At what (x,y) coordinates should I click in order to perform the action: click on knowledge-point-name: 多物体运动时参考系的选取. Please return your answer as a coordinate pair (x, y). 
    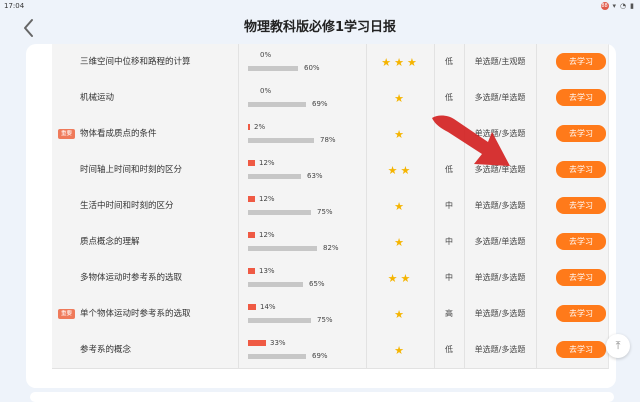
    Looking at the image, I should click on (131, 278).